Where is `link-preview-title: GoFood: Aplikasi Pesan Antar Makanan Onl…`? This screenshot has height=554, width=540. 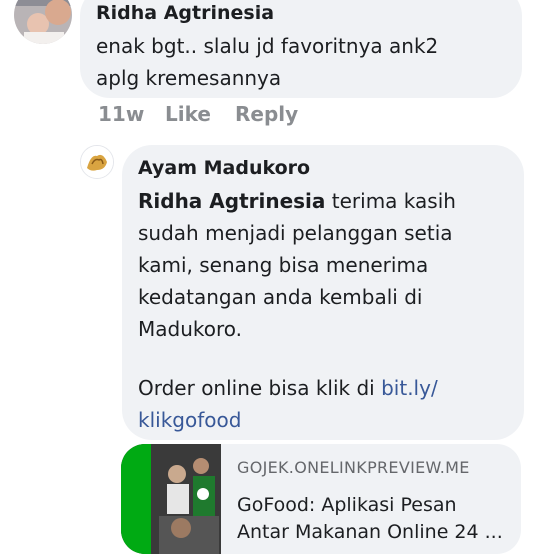
link-preview-title: GoFood: Aplikasi Pesan Antar Makanan Onl… is located at coordinates (374, 519).